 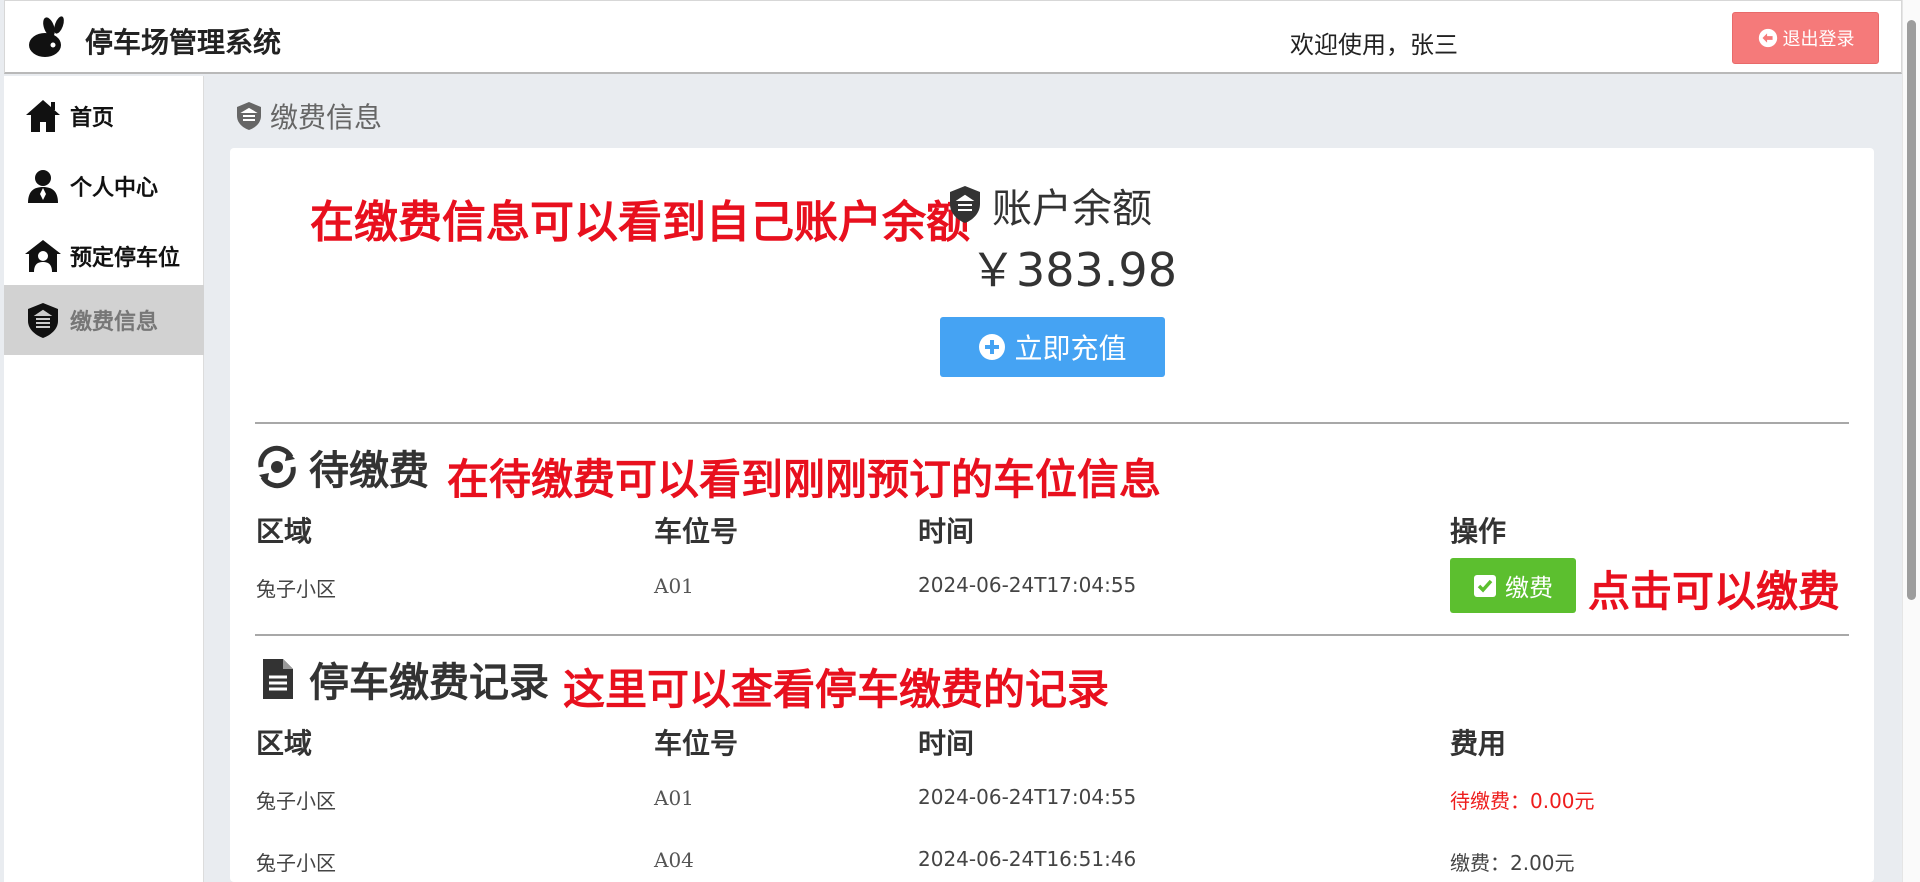 I want to click on balance-title: 账户余额, so click(x=1050, y=205).